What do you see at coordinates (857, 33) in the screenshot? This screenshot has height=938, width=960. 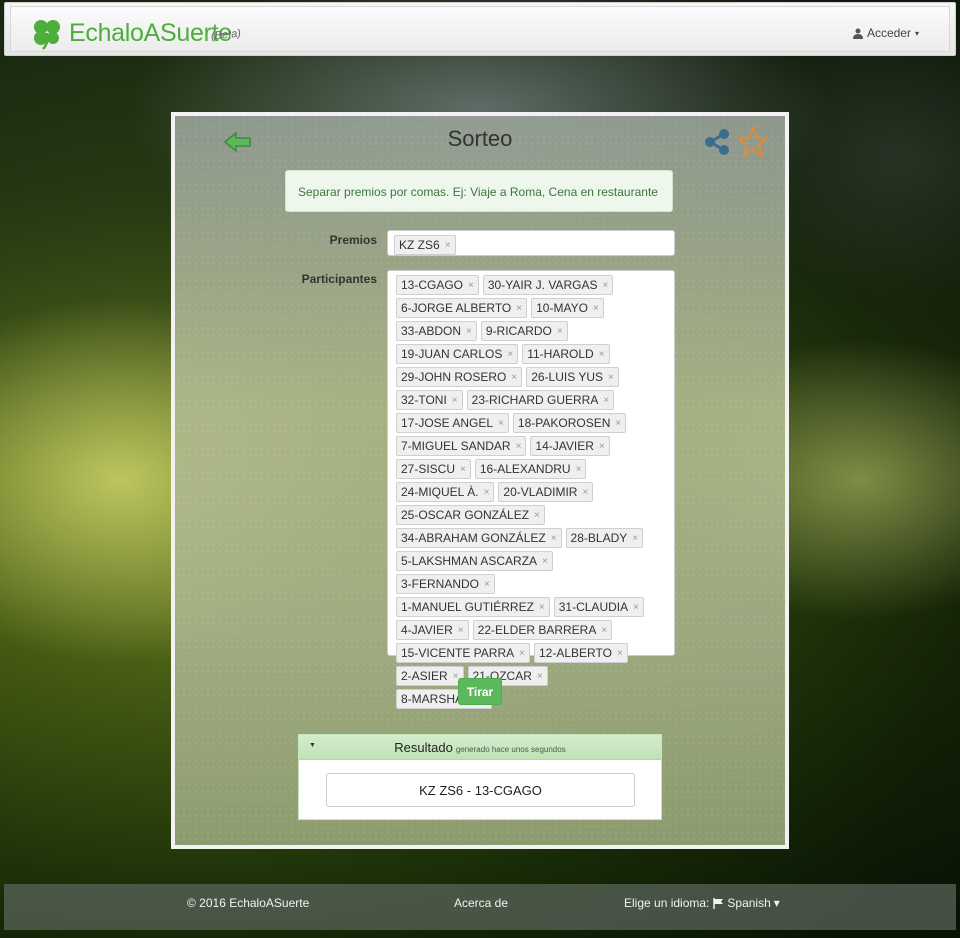 I see `user-icon` at bounding box center [857, 33].